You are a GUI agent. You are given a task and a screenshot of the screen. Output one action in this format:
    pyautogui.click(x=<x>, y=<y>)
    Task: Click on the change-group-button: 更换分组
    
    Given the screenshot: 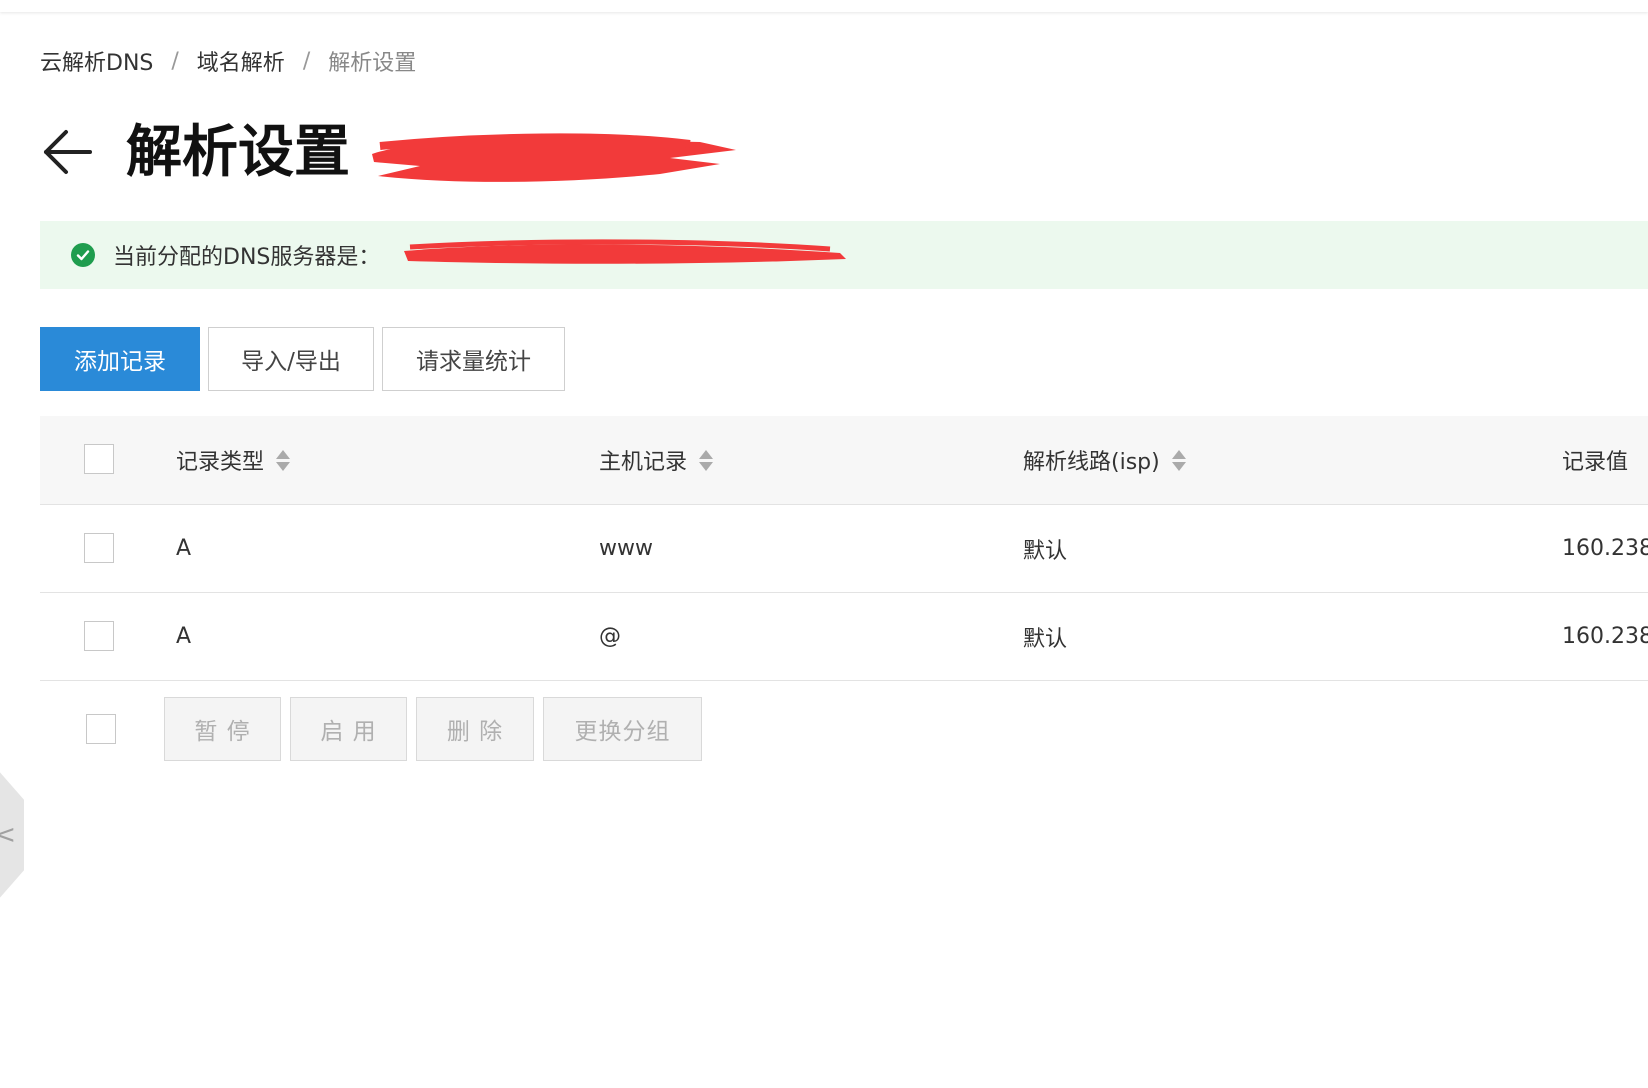 What is the action you would take?
    pyautogui.click(x=622, y=729)
    